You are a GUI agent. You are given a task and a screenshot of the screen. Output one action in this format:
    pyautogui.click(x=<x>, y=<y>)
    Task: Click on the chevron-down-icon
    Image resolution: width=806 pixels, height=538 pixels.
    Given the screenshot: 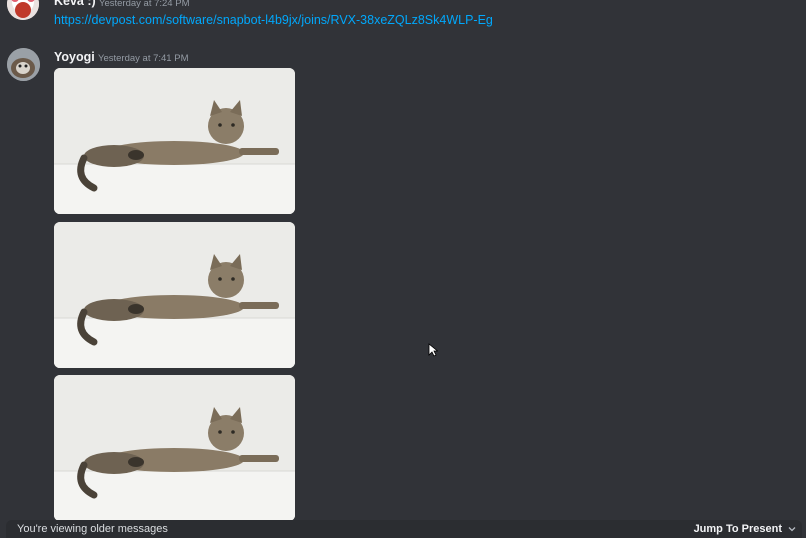 What is the action you would take?
    pyautogui.click(x=792, y=529)
    